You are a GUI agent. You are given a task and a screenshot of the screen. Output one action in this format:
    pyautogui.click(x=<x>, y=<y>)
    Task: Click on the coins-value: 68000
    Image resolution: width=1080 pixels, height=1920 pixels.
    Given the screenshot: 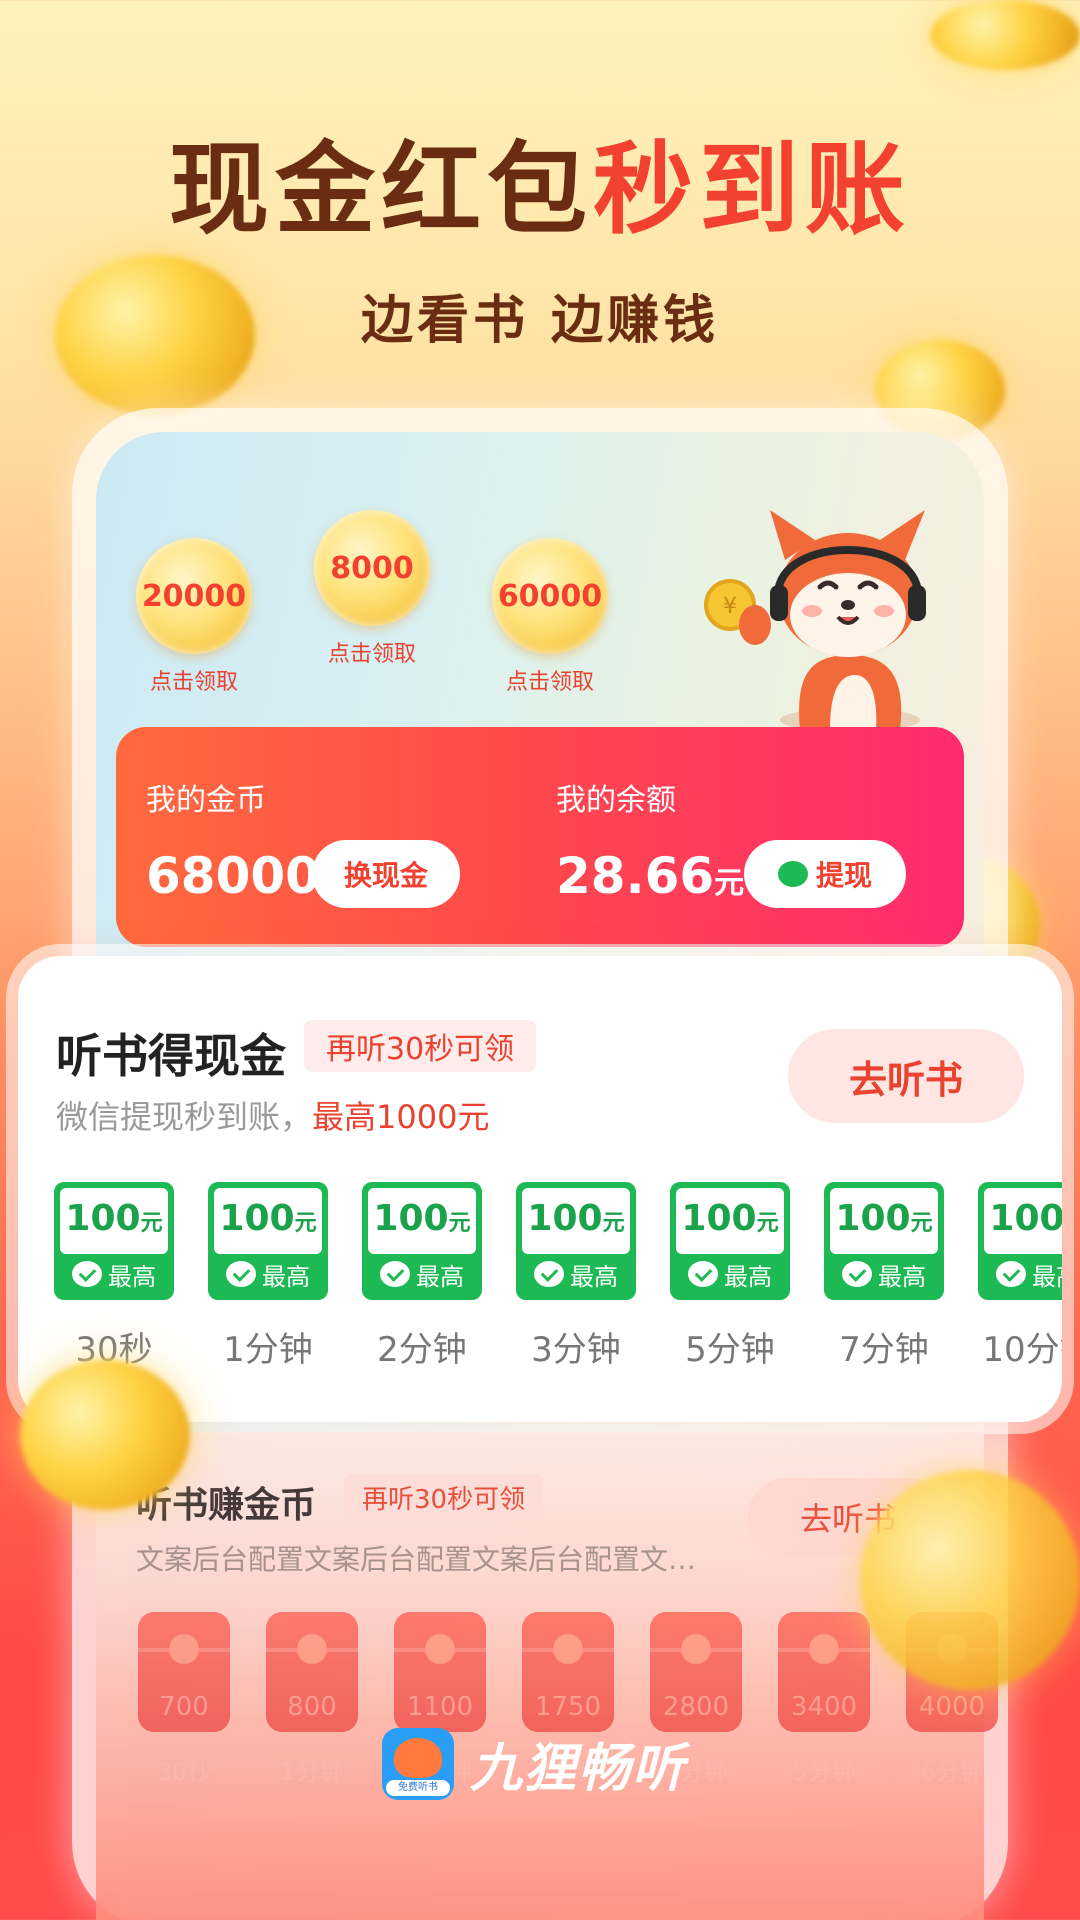 What is the action you would take?
    pyautogui.click(x=233, y=876)
    